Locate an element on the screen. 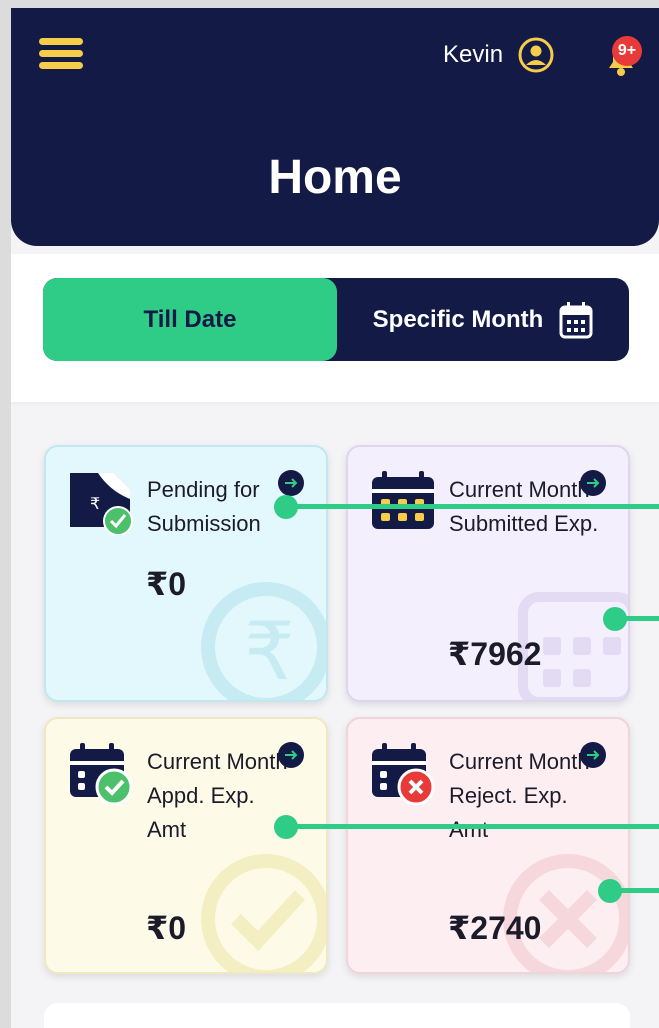  hamburger-menu-icon is located at coordinates (62, 56).